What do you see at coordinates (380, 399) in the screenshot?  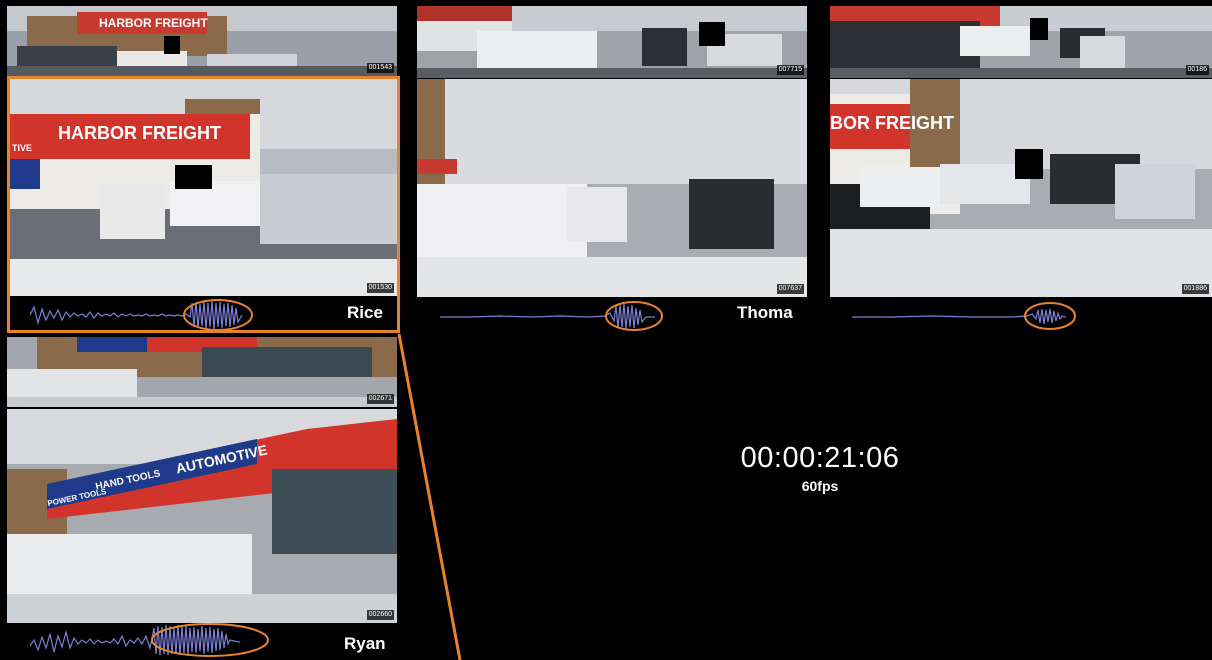 I see `frame-counter: 002671` at bounding box center [380, 399].